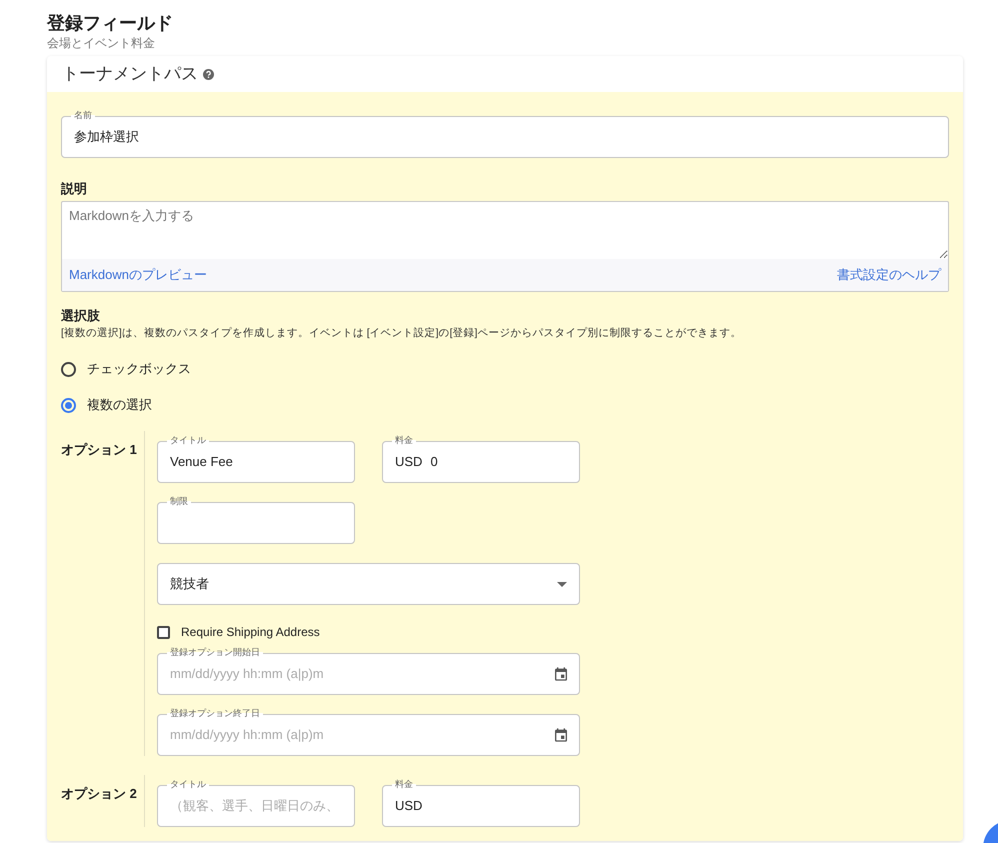 The height and width of the screenshot is (843, 998). What do you see at coordinates (83, 115) in the screenshot?
I see `field-label: 名前` at bounding box center [83, 115].